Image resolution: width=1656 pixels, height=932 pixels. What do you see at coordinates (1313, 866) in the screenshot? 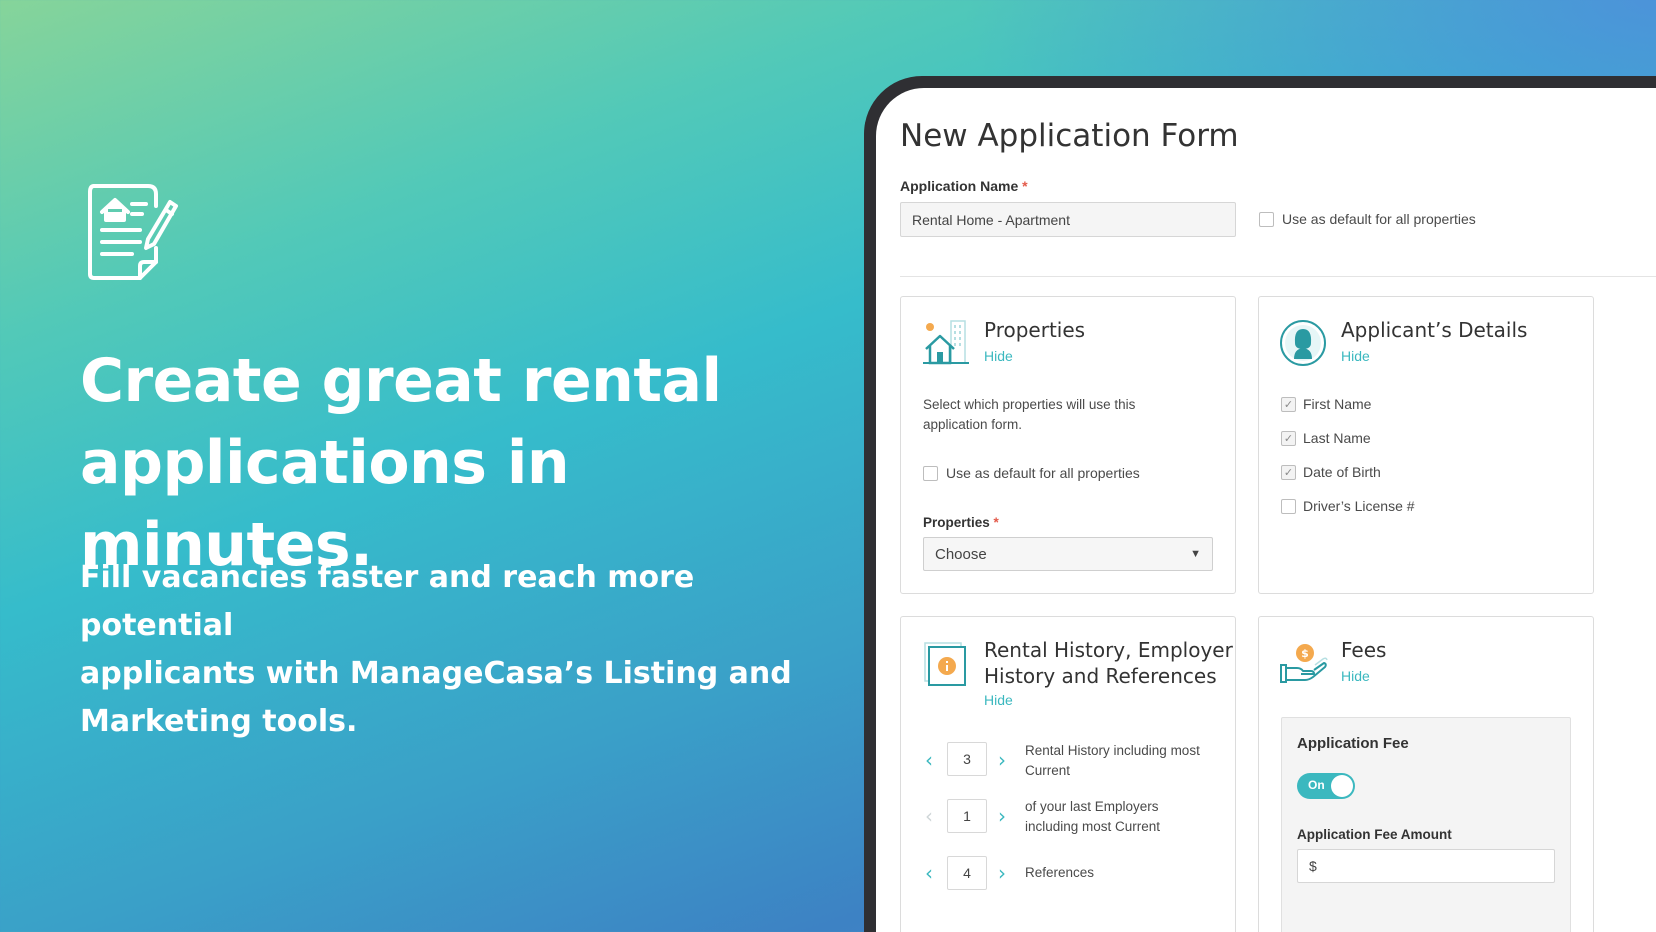
I see `dollar-prefix: $` at bounding box center [1313, 866].